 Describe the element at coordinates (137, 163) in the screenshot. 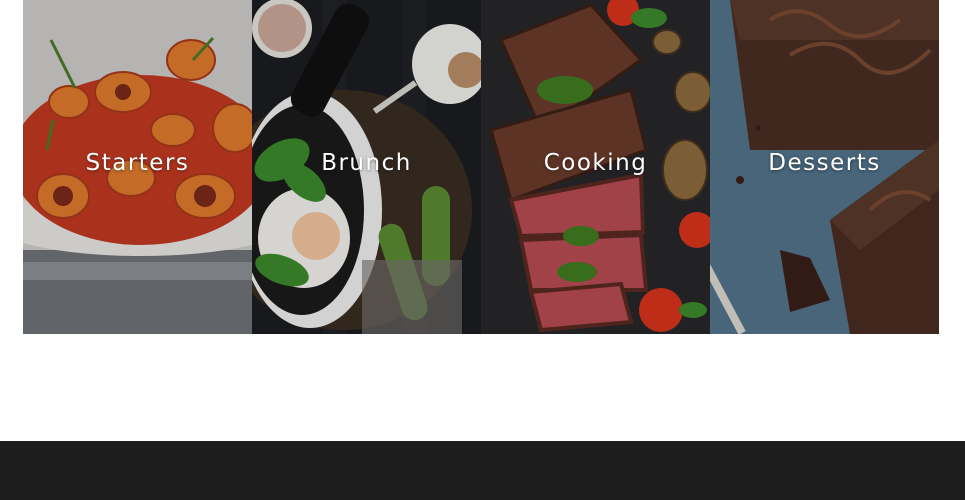

I see `category-label: Starters` at that location.